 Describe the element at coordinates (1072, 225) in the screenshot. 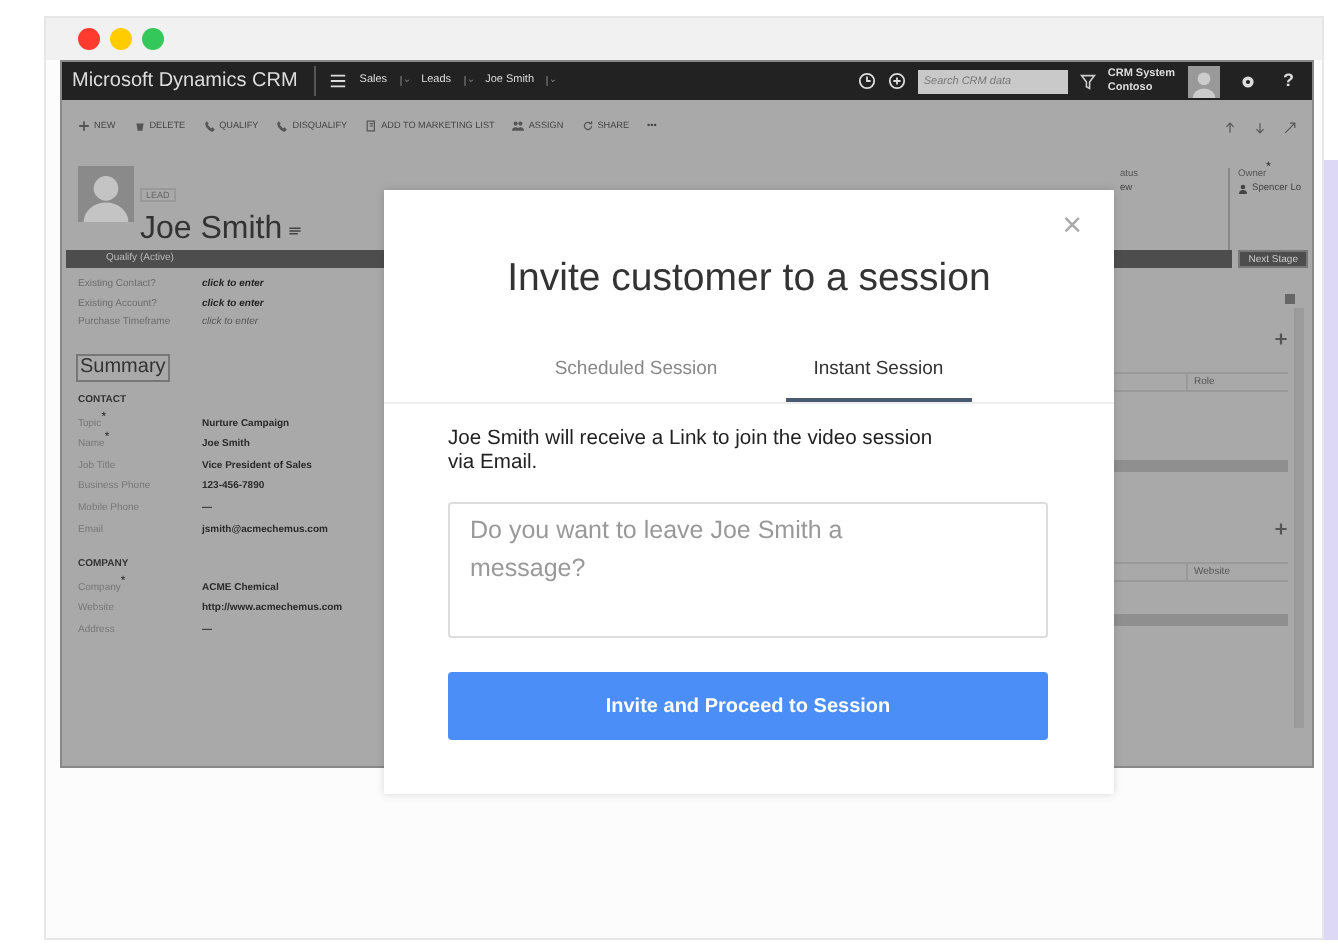

I see `close-button: ×` at that location.